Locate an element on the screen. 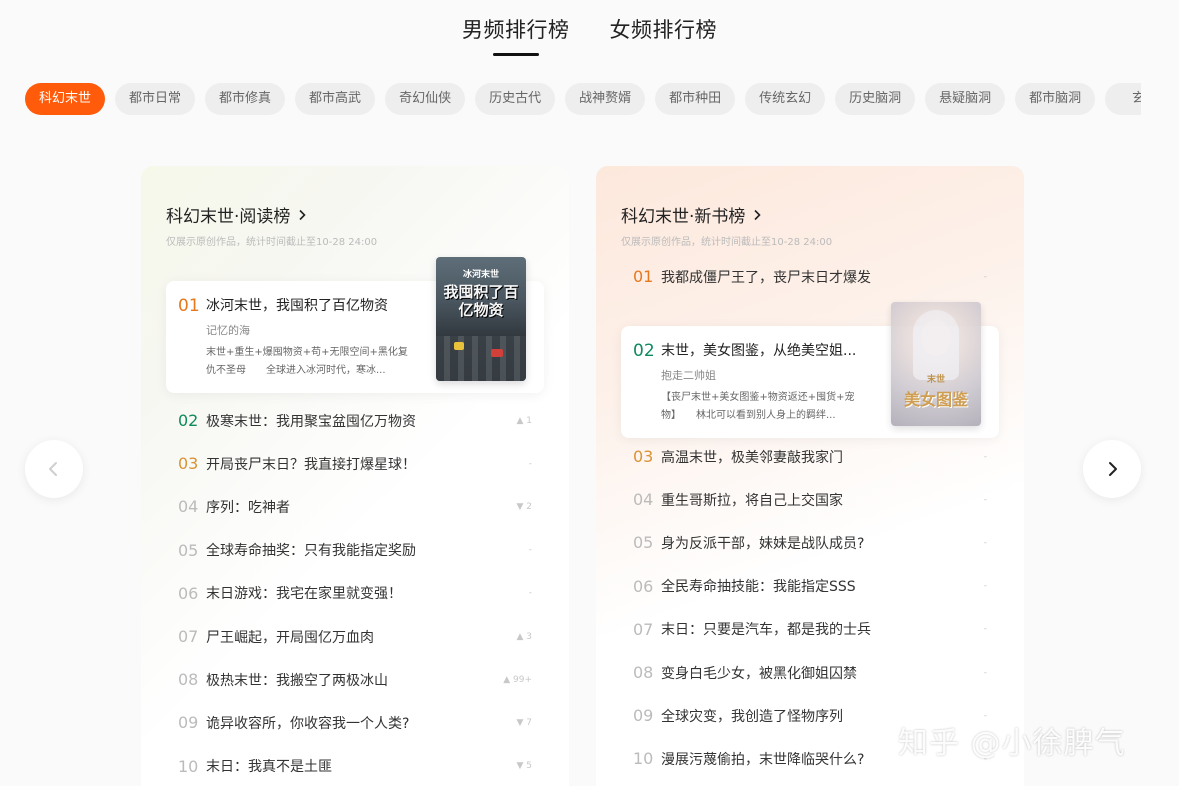 The width and height of the screenshot is (1179, 786). prev-button is located at coordinates (54, 469).